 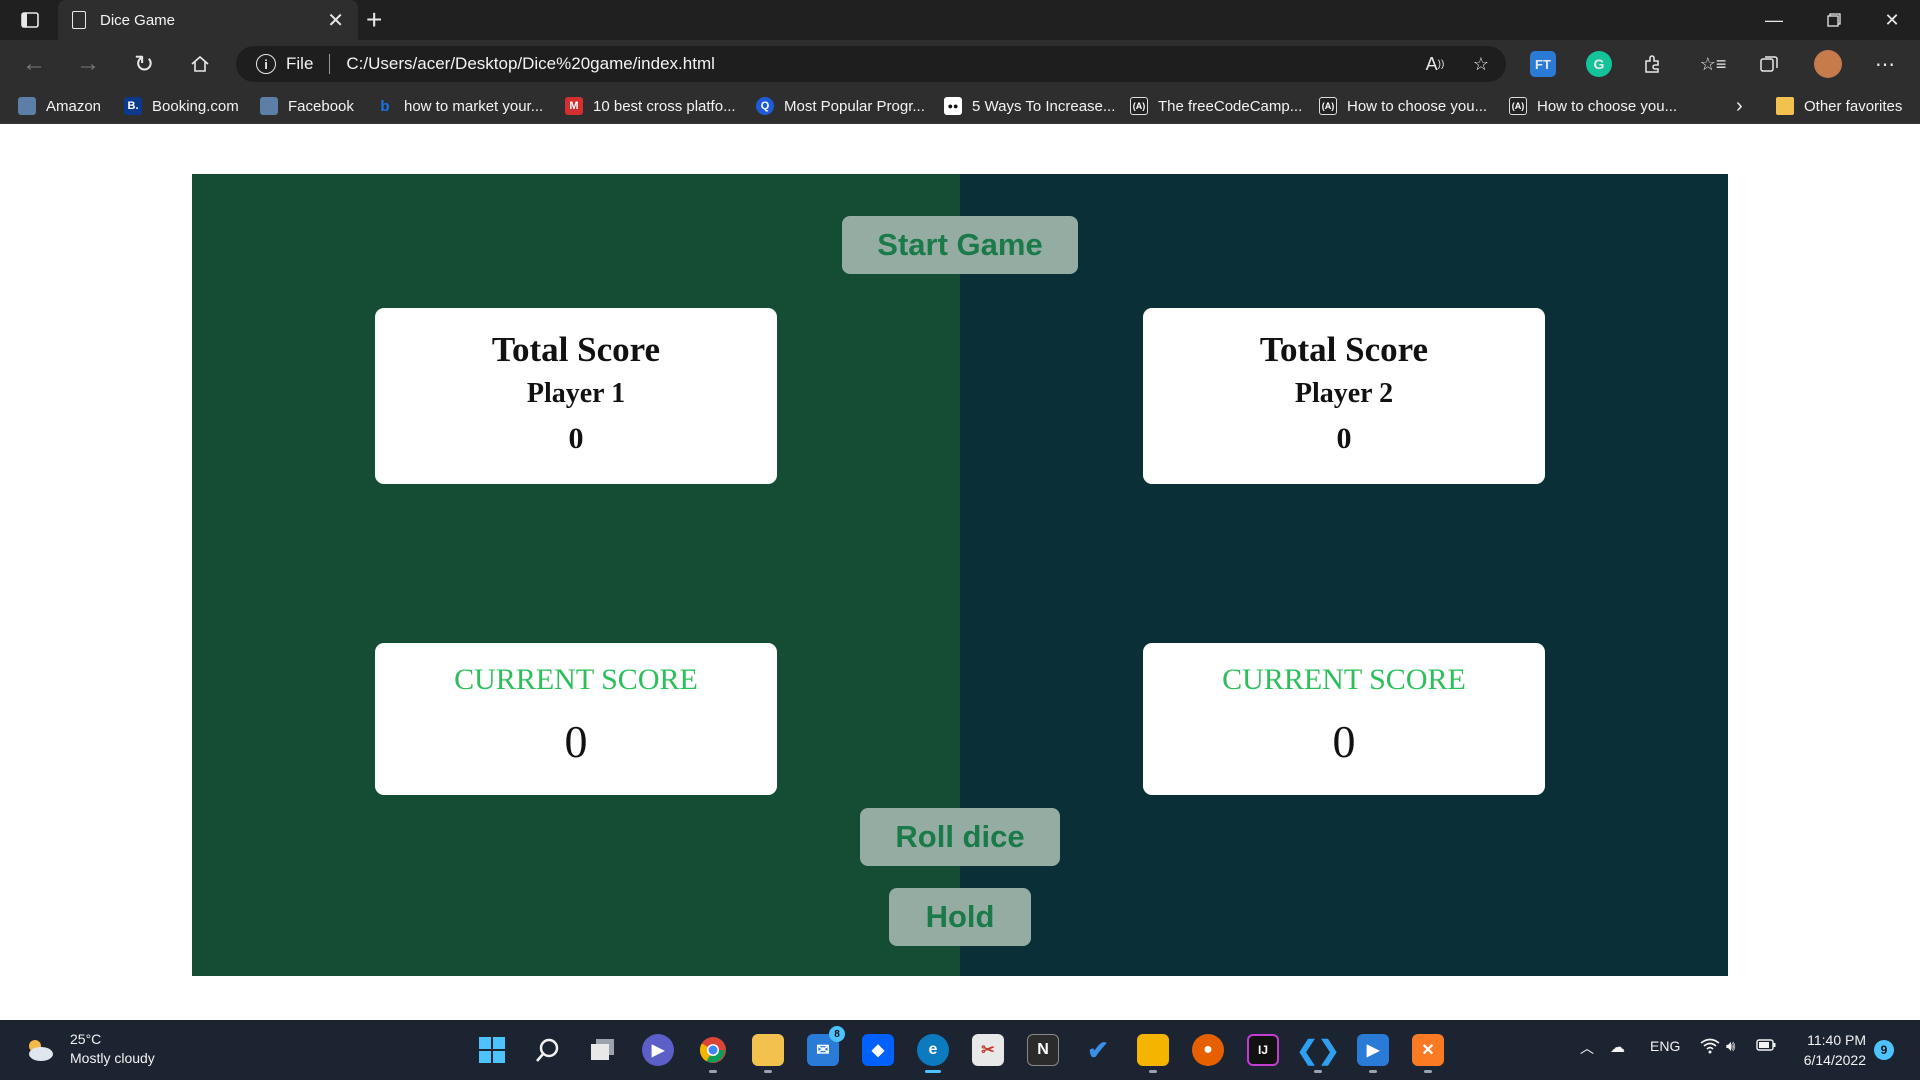 I want to click on player1-current-card: CURRENT SCORE 0, so click(x=576, y=719).